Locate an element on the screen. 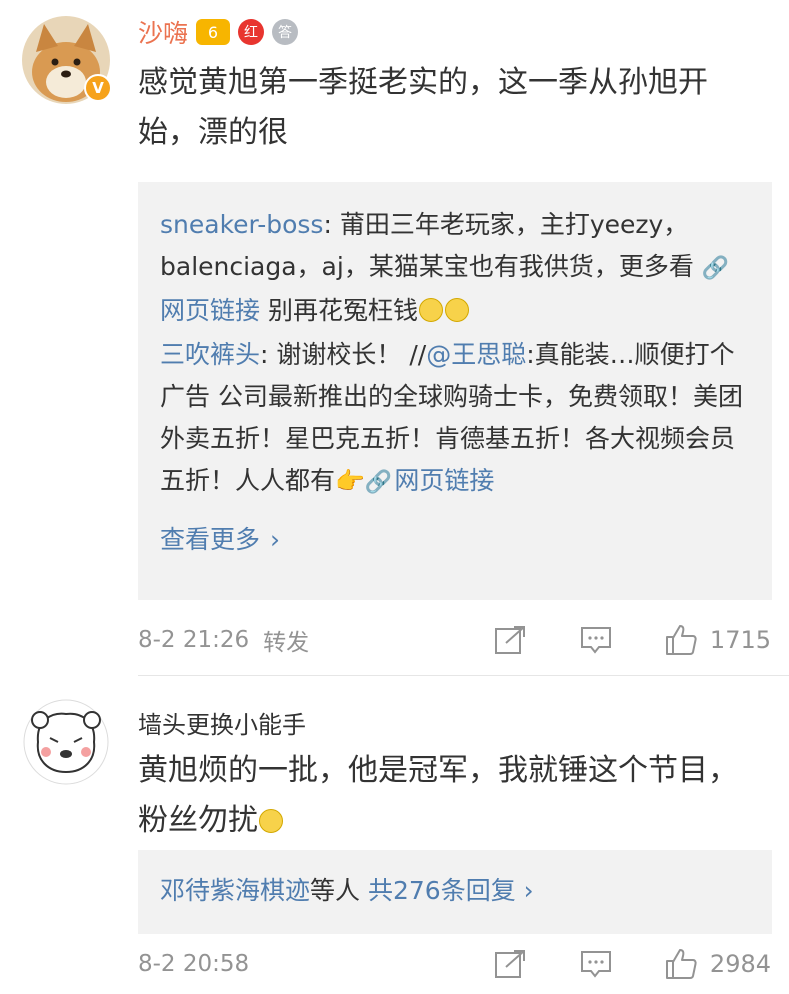 The width and height of the screenshot is (789, 994). comment-text: 黄旭烦的一批，他是冠军，我就锤这个节目，粉丝勿扰 is located at coordinates (451, 796).